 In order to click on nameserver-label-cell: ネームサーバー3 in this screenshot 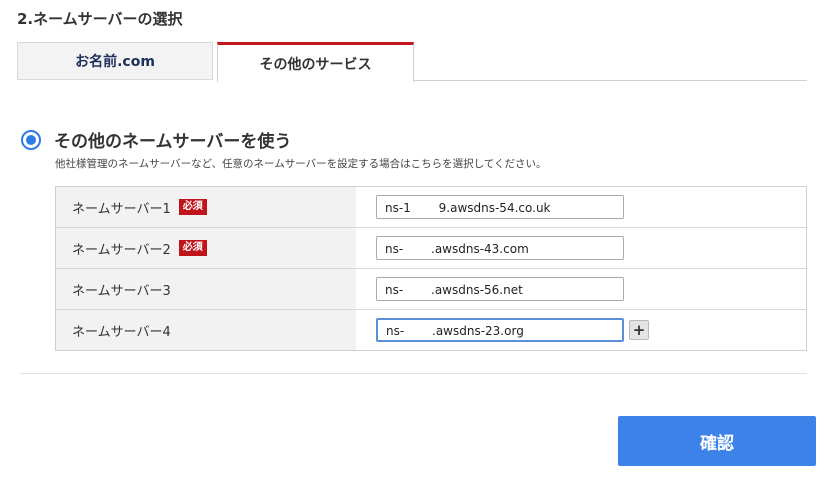, I will do `click(206, 289)`.